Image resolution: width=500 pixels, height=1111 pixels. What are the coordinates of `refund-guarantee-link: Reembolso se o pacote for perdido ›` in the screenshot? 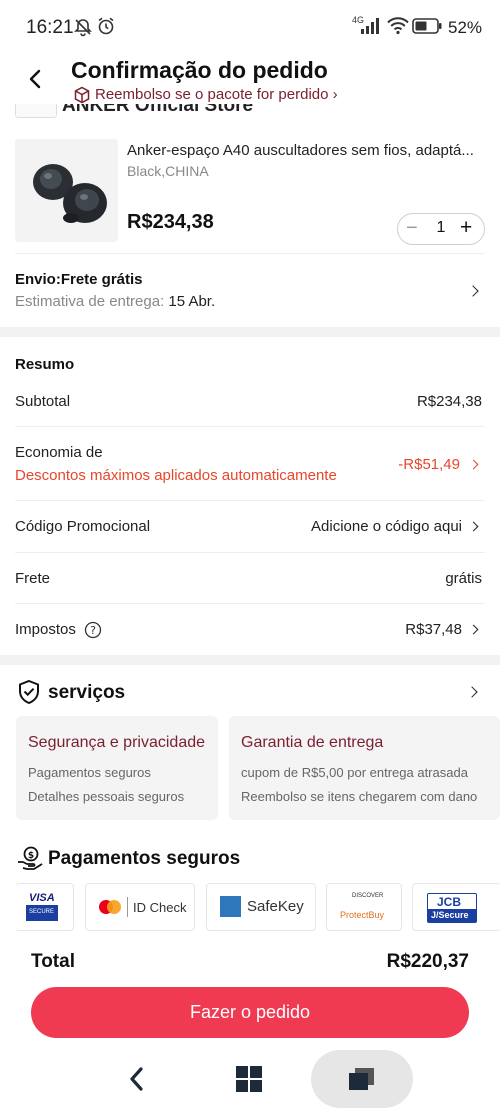 It's located at (216, 94).